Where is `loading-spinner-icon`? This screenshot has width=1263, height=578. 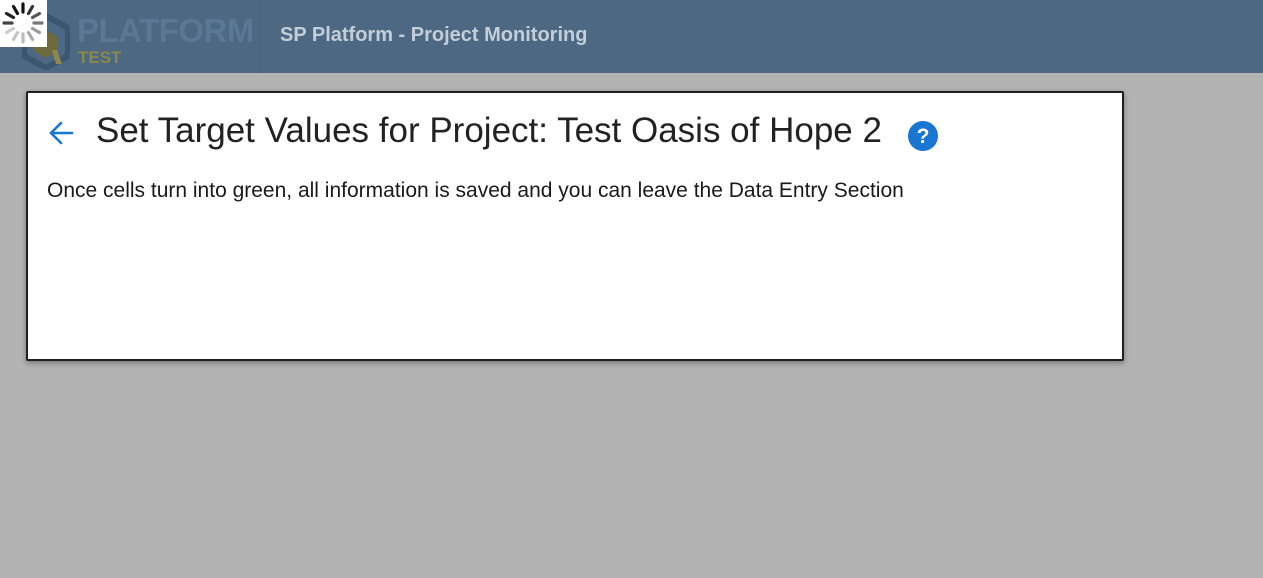 loading-spinner-icon is located at coordinates (23, 23).